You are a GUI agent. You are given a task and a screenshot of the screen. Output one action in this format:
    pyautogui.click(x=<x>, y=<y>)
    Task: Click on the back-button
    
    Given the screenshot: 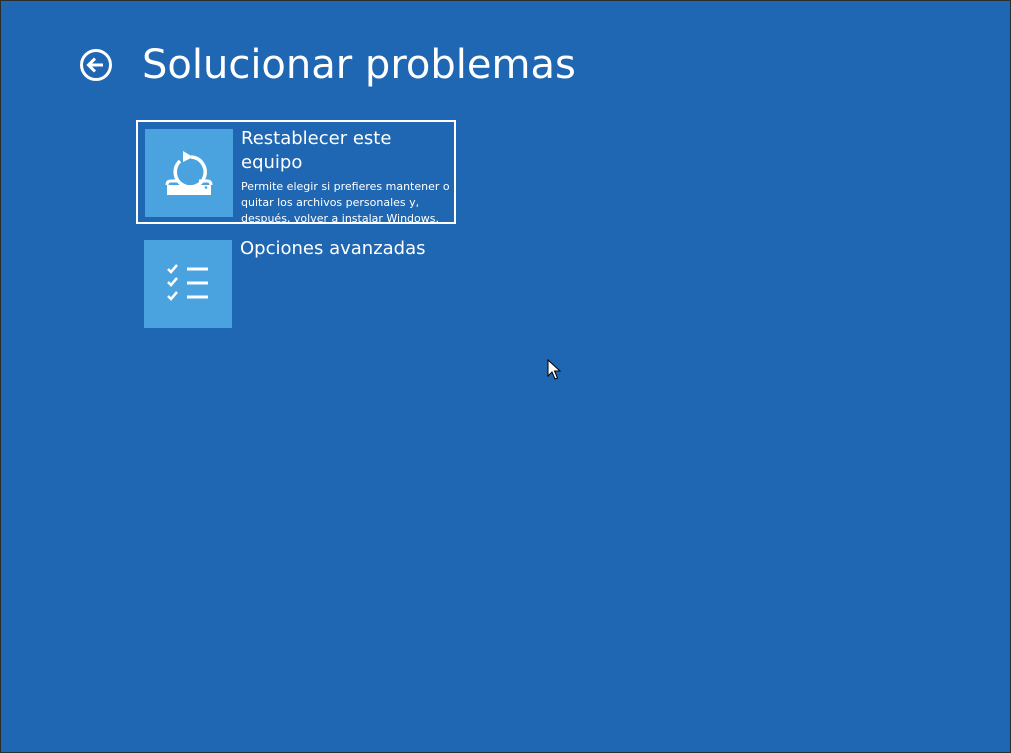 What is the action you would take?
    pyautogui.click(x=96, y=65)
    